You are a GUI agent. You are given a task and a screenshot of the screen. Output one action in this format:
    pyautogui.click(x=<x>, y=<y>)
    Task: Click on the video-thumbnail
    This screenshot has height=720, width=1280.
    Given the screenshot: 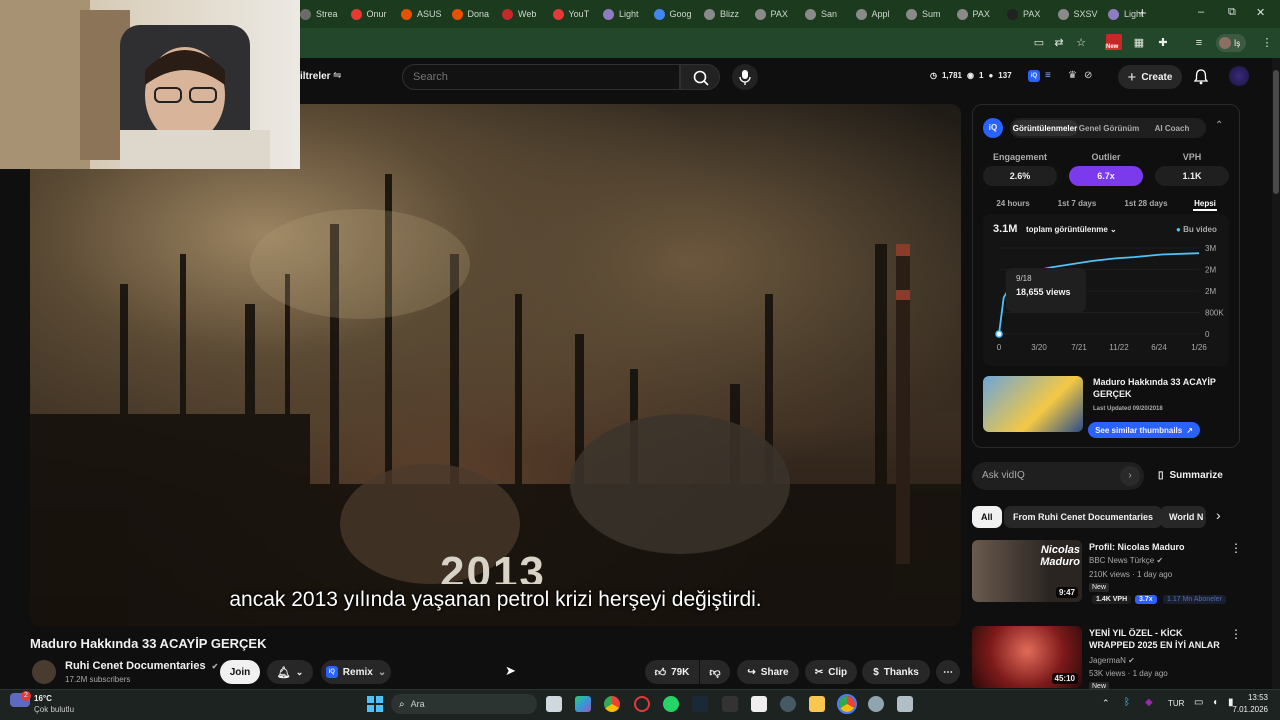 What is the action you would take?
    pyautogui.click(x=1033, y=404)
    